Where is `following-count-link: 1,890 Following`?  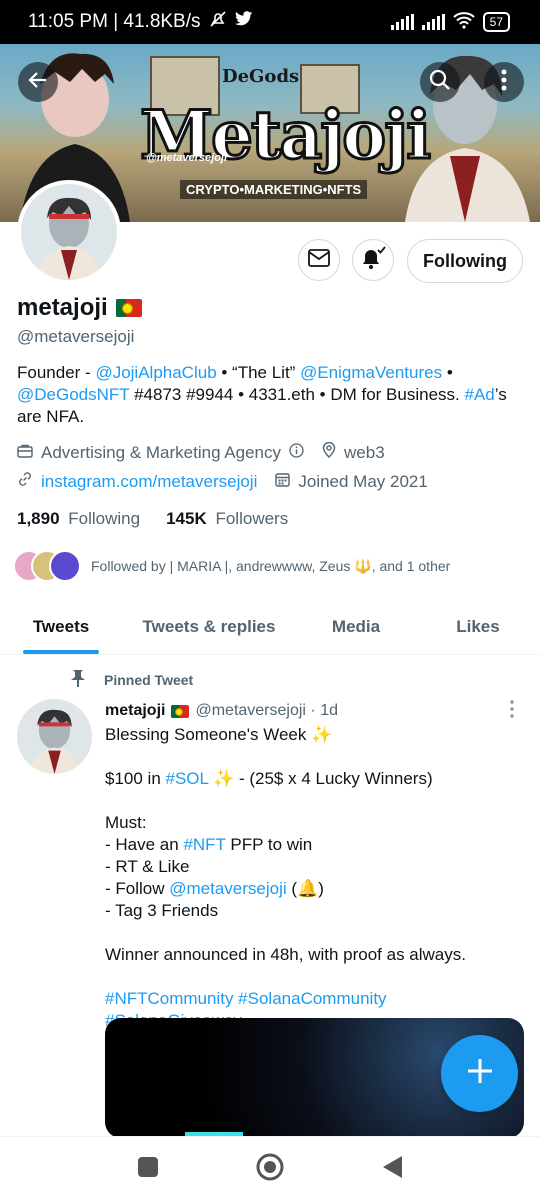 following-count-link: 1,890 Following is located at coordinates (78, 519).